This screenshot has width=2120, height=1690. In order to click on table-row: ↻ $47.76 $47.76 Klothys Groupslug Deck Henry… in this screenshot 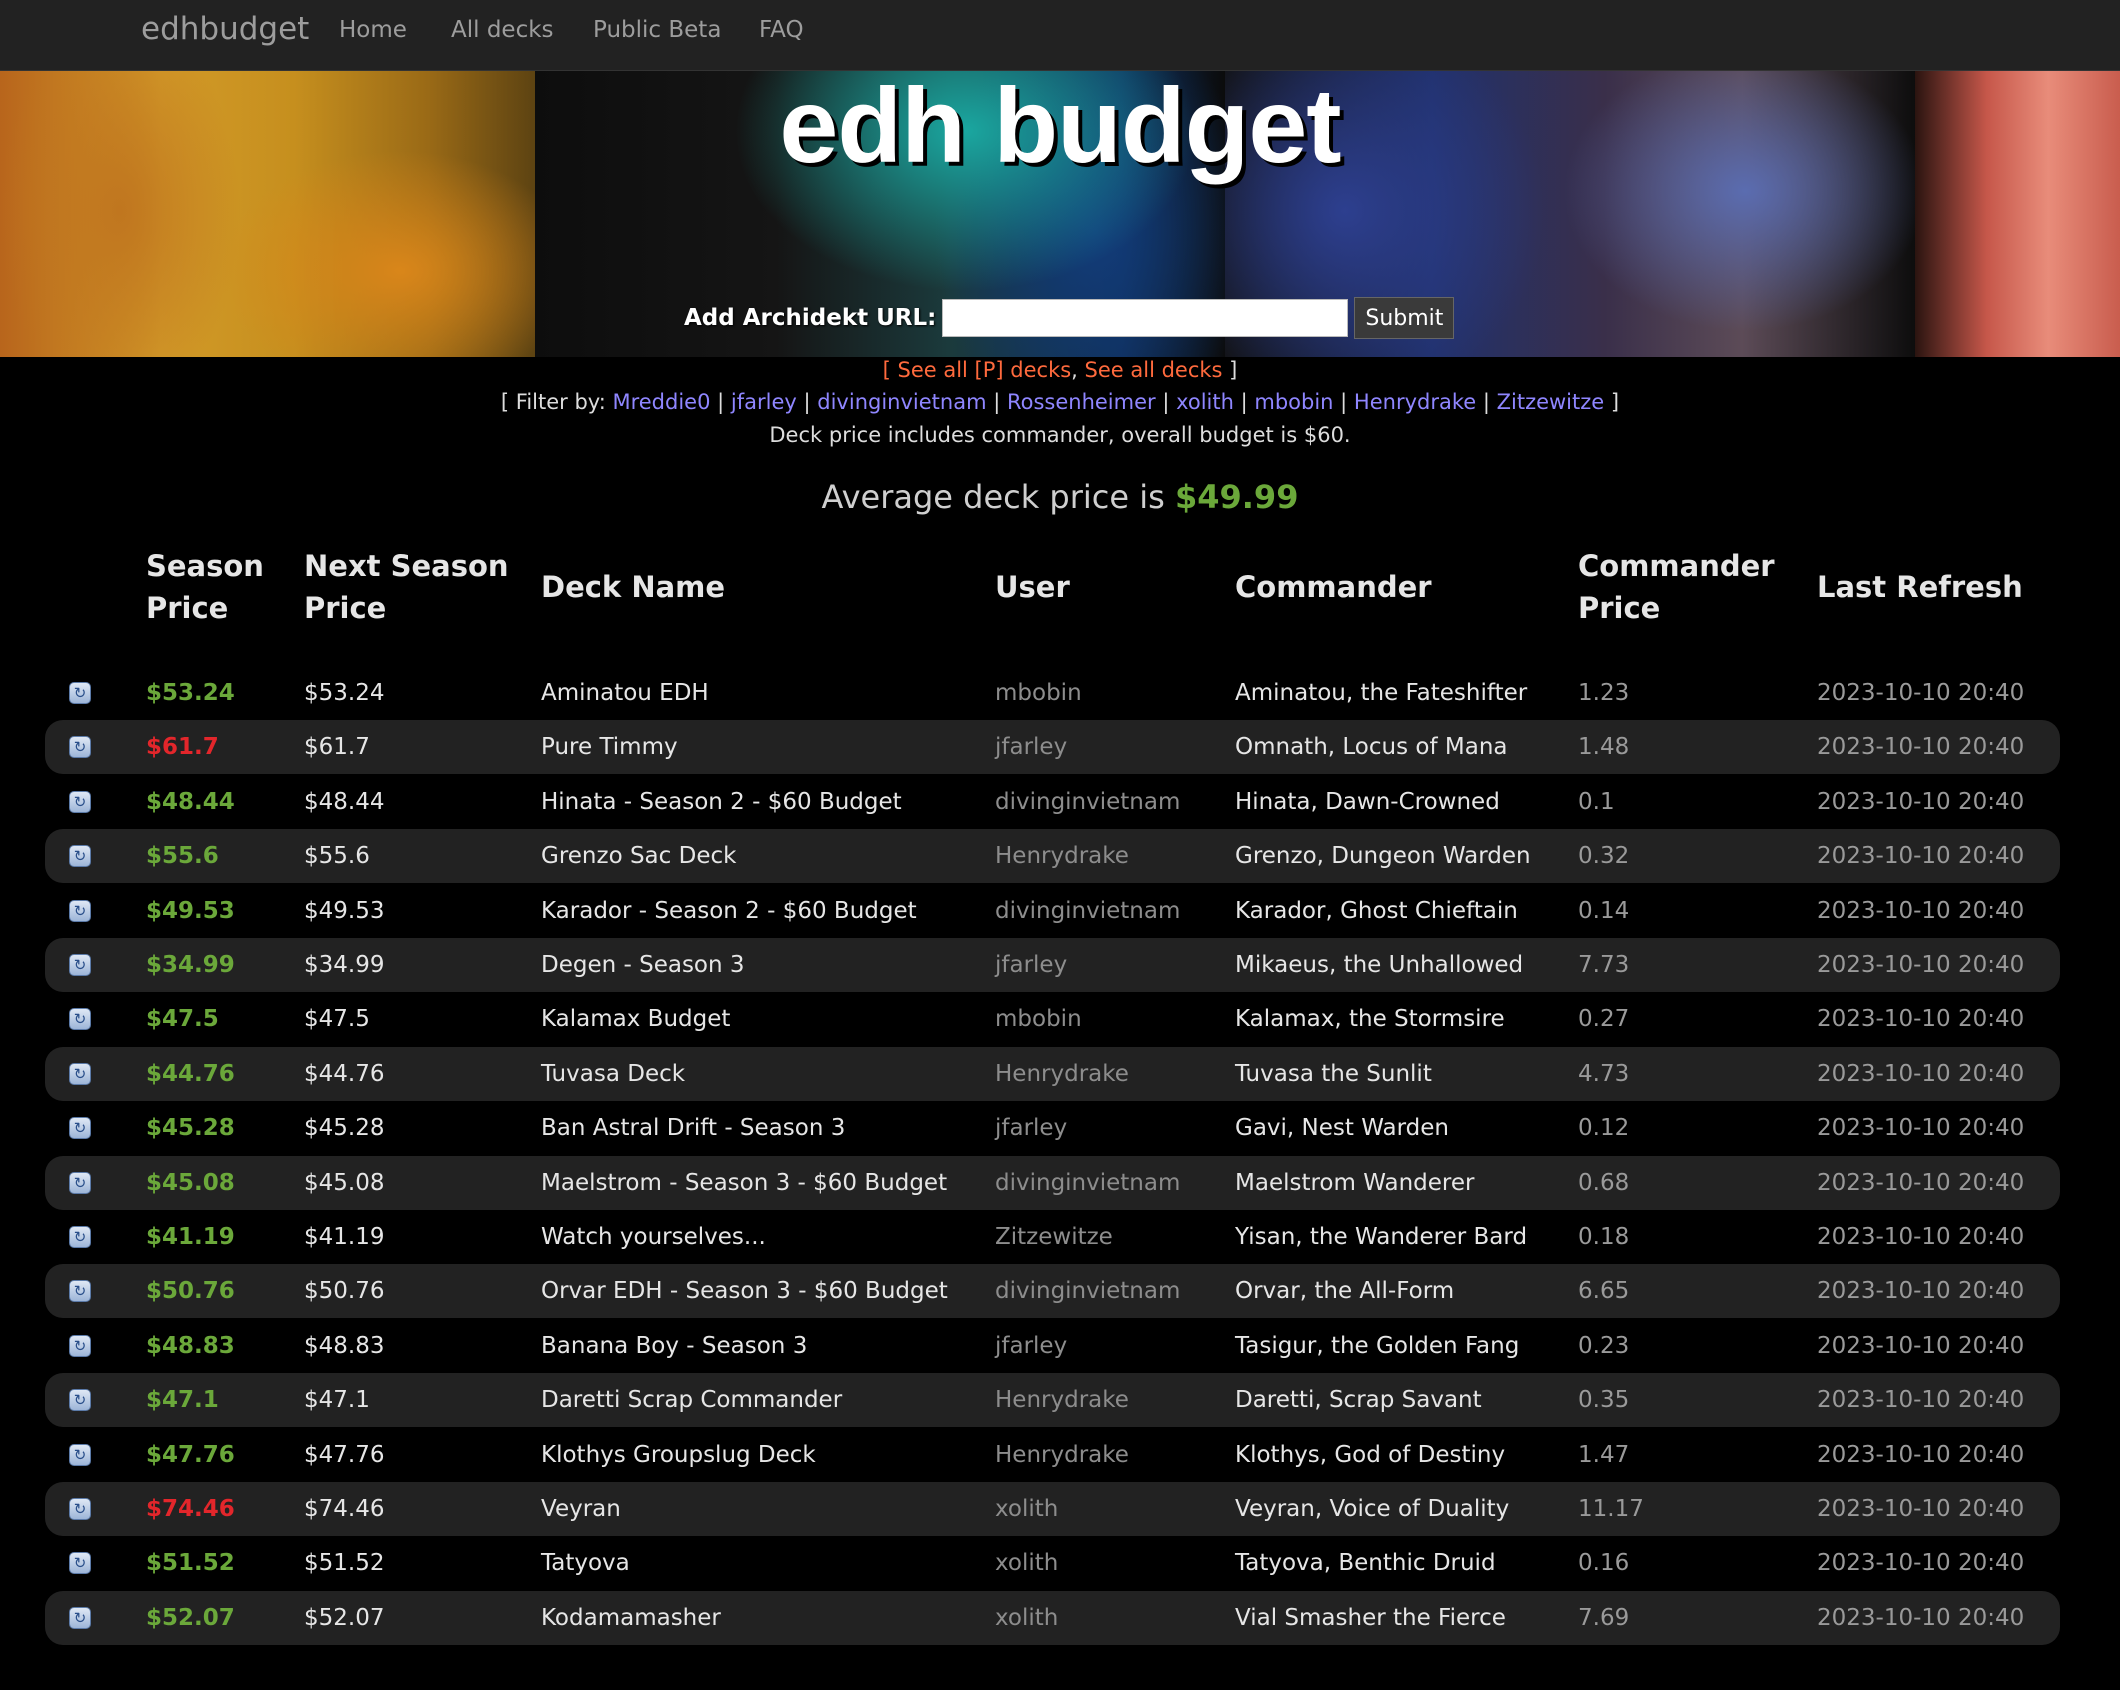, I will do `click(1052, 1455)`.